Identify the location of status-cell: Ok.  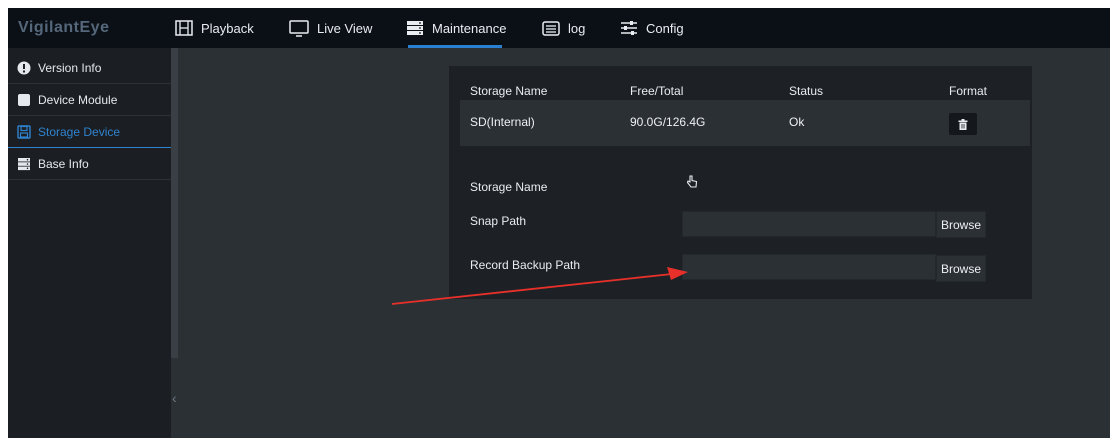
(797, 122).